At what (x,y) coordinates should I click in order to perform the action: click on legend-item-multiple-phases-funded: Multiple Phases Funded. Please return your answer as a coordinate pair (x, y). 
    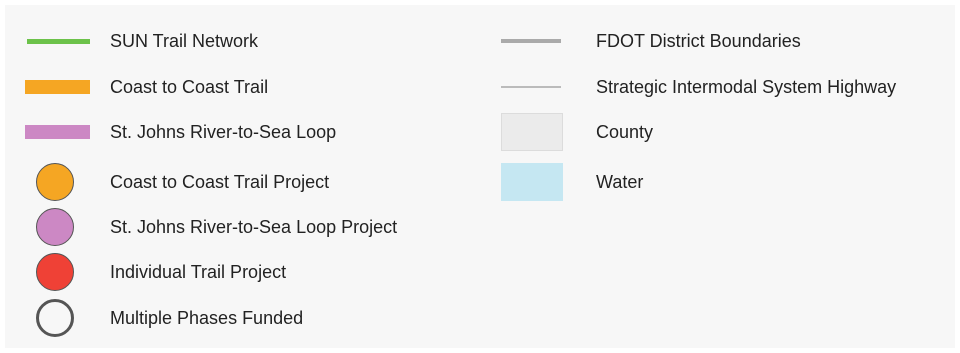
    Looking at the image, I should click on (245, 318).